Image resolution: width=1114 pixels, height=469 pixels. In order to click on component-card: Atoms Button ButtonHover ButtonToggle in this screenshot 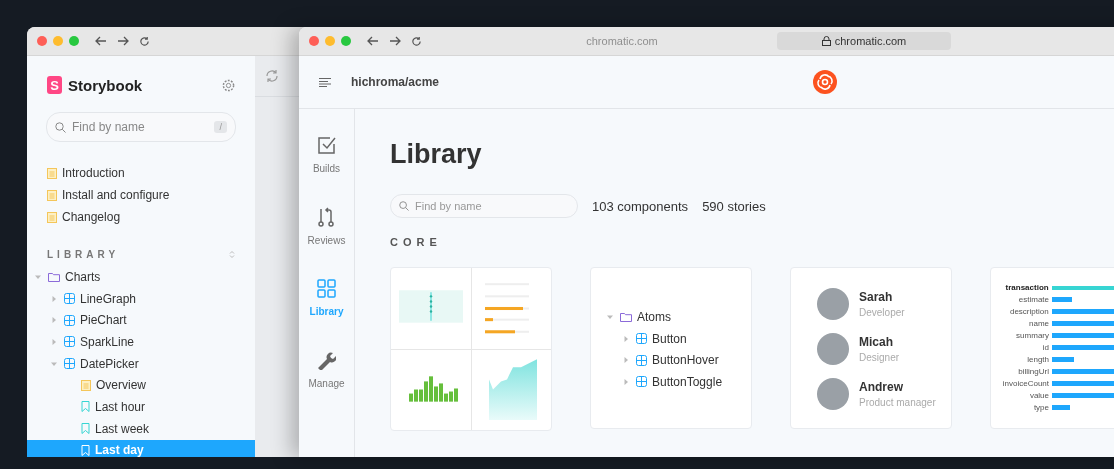, I will do `click(671, 348)`.